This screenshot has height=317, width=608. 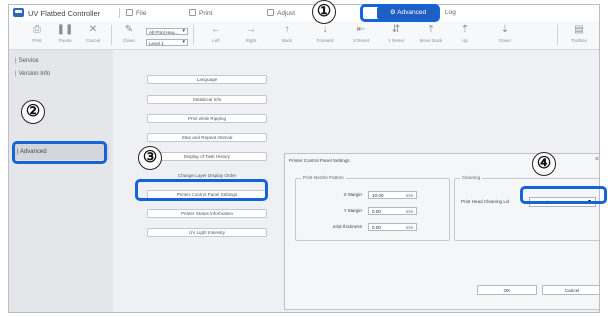 I want to click on nozzle-pattern-title: Print Nozzle Pattern, so click(x=323, y=177).